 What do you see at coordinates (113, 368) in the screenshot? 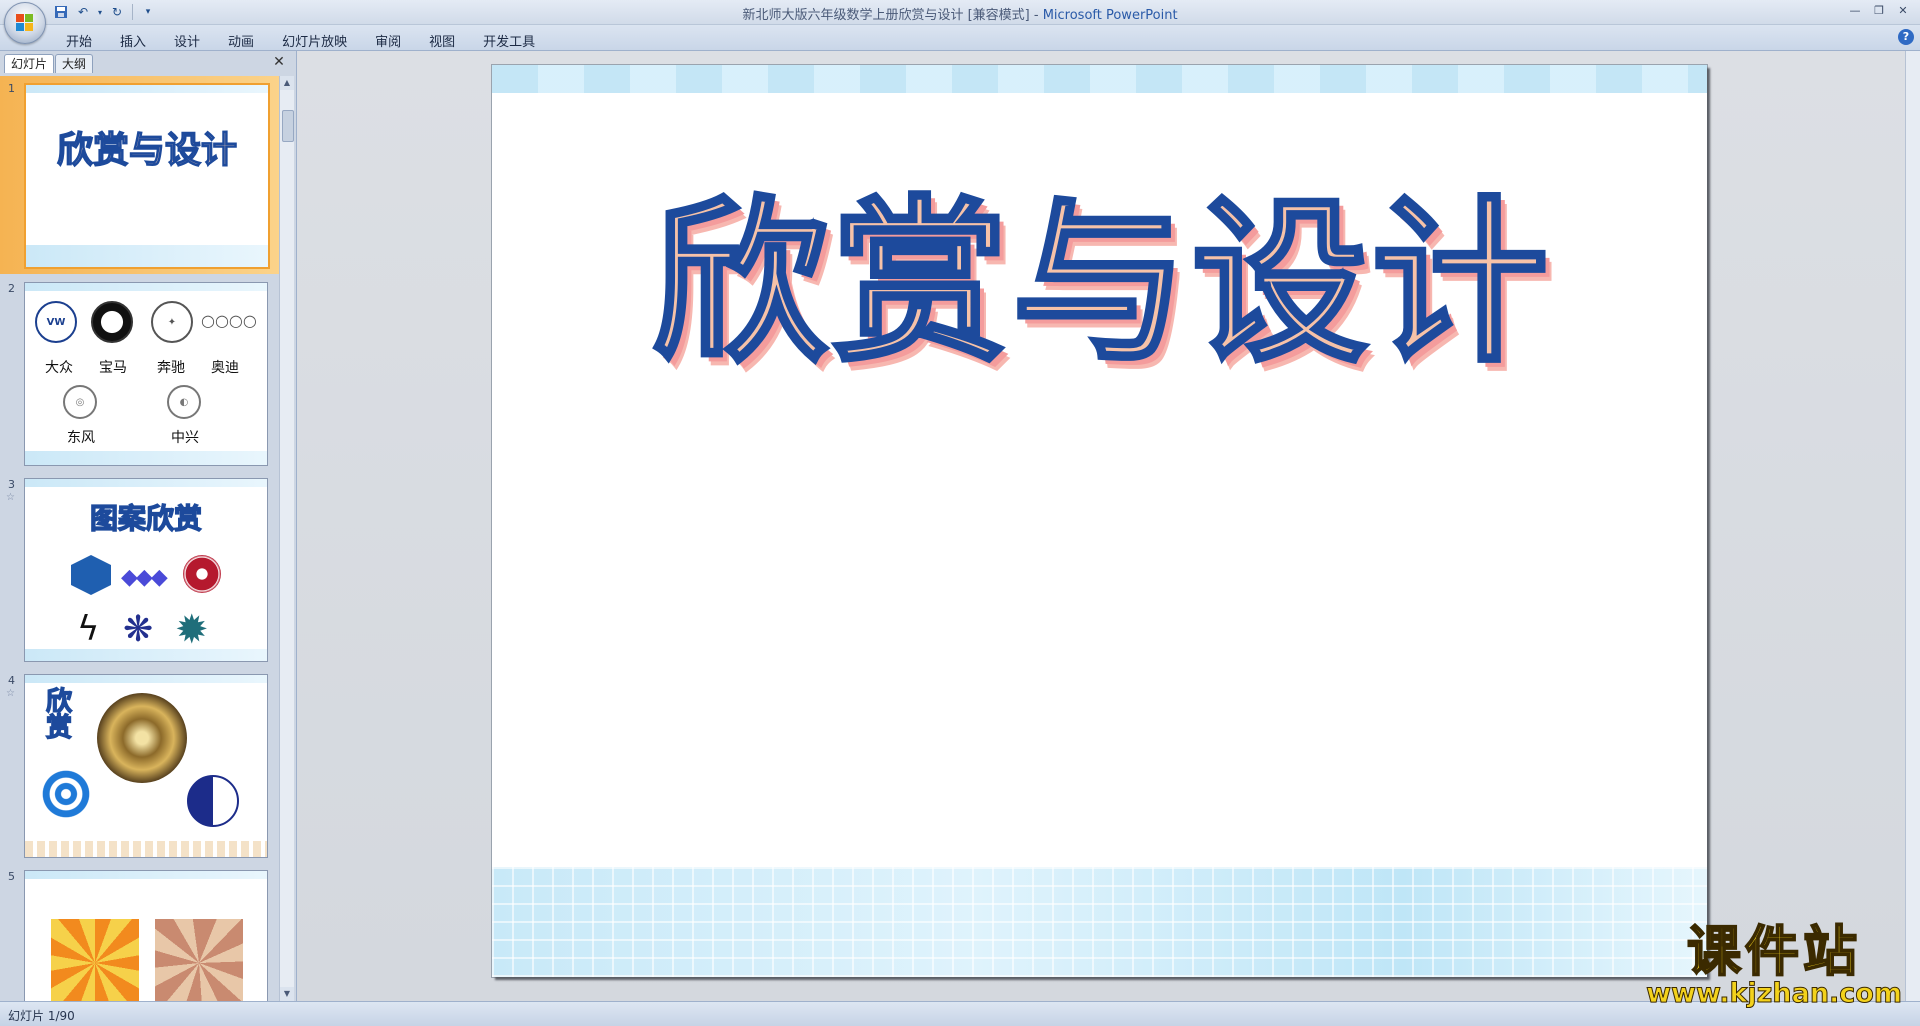
I see `logo-label: 宝马` at bounding box center [113, 368].